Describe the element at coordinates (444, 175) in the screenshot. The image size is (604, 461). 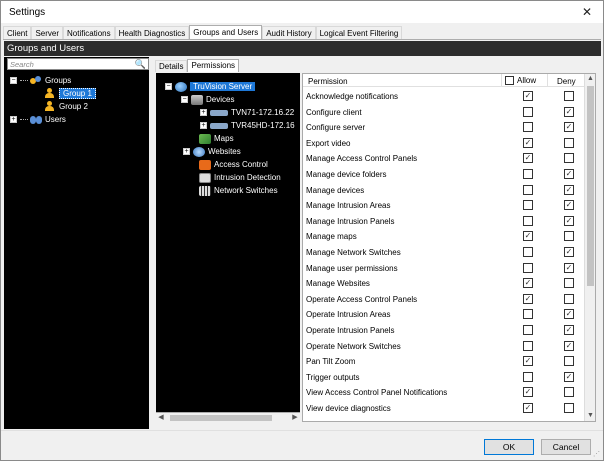
I see `table-row: Manage device folders ✓` at that location.